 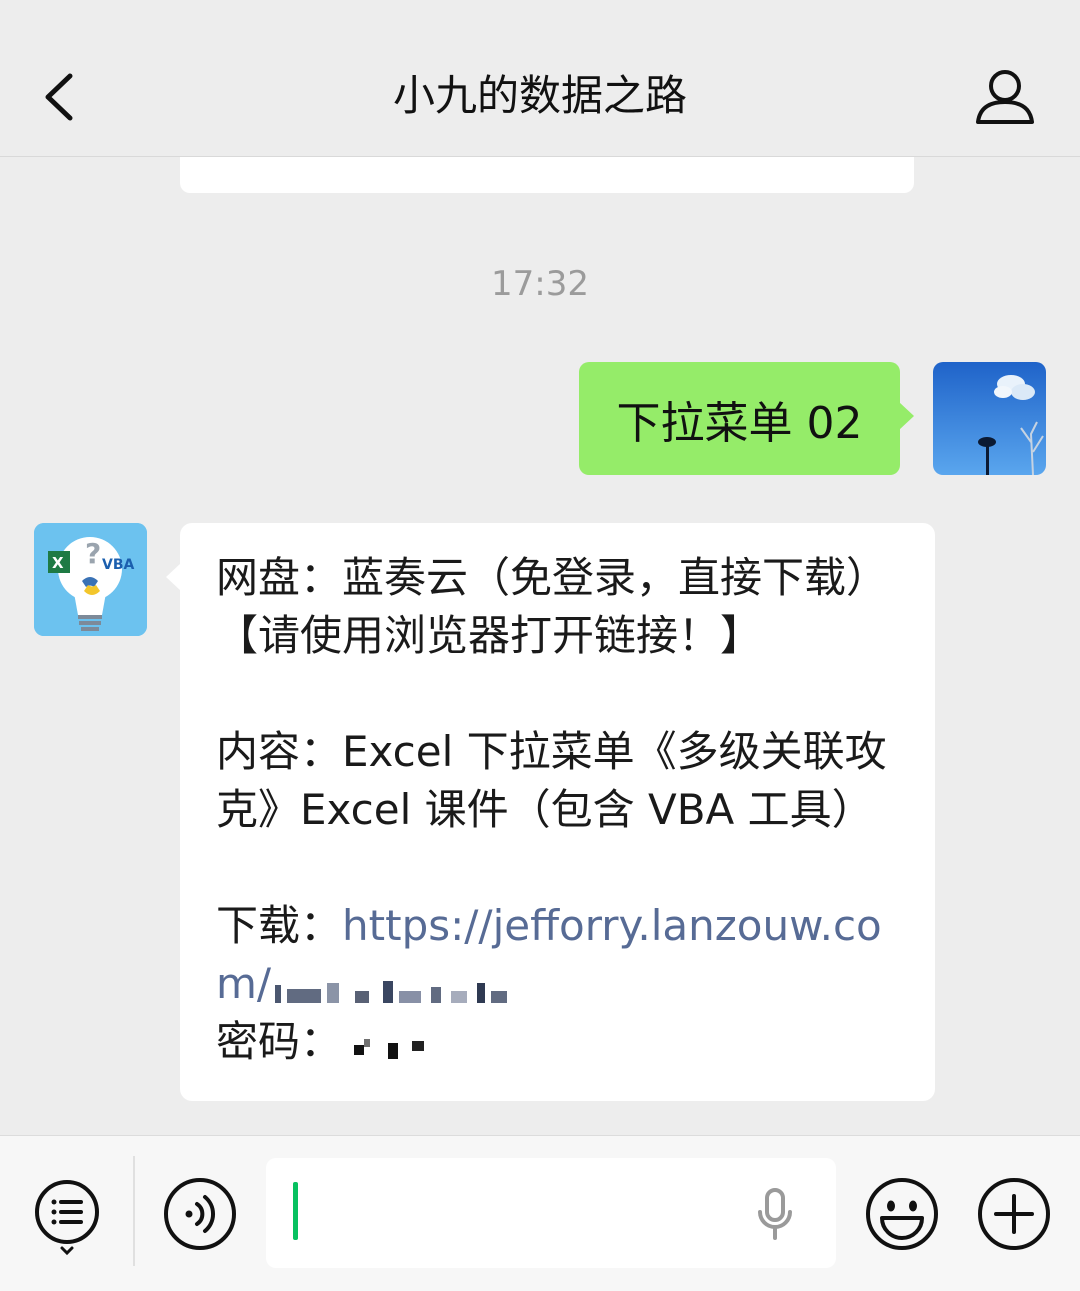 I want to click on svg-text: X, so click(x=58, y=563).